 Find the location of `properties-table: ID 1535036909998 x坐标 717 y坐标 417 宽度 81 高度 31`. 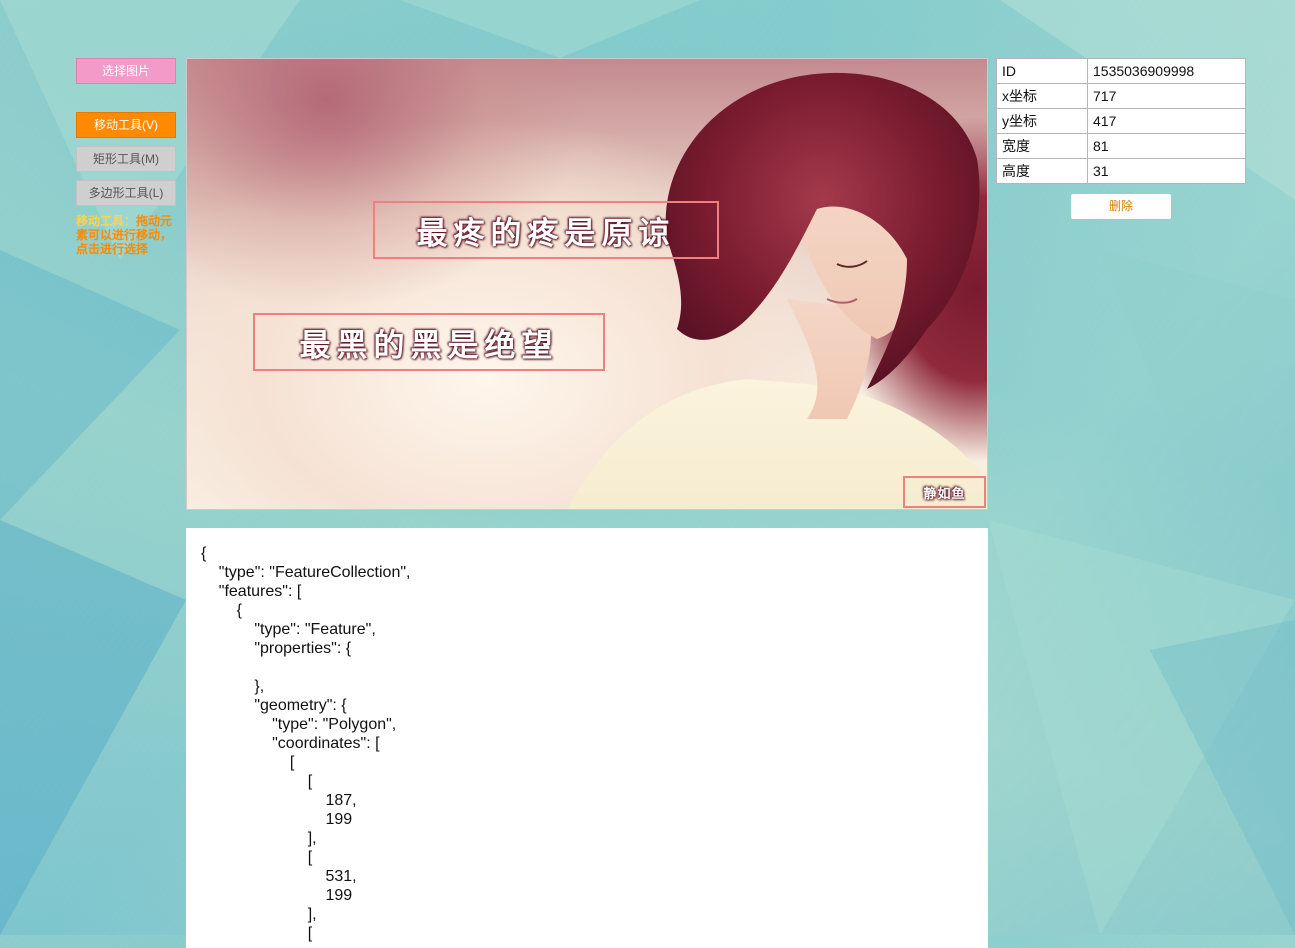

properties-table: ID 1535036909998 x坐标 717 y坐标 417 宽度 81 高度 31 is located at coordinates (1121, 121).